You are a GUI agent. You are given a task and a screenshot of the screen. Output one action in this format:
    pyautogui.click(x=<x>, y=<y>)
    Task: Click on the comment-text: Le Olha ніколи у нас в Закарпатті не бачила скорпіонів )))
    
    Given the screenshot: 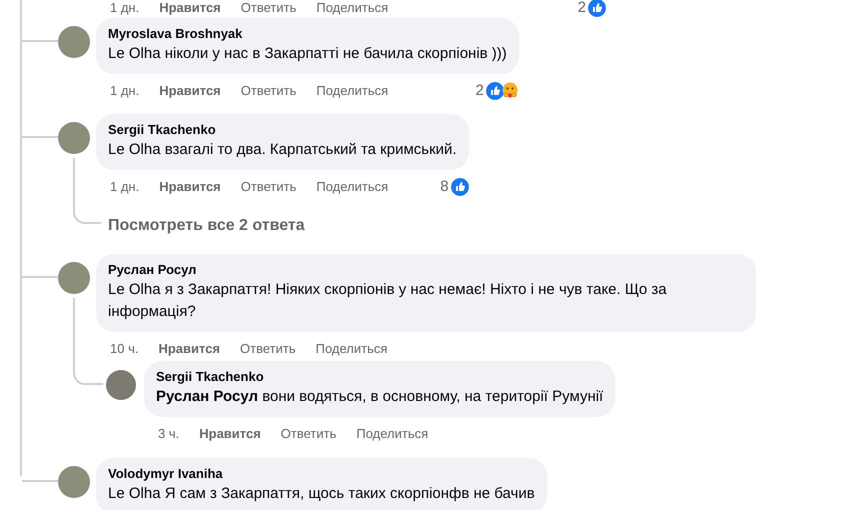 What is the action you would take?
    pyautogui.click(x=307, y=54)
    